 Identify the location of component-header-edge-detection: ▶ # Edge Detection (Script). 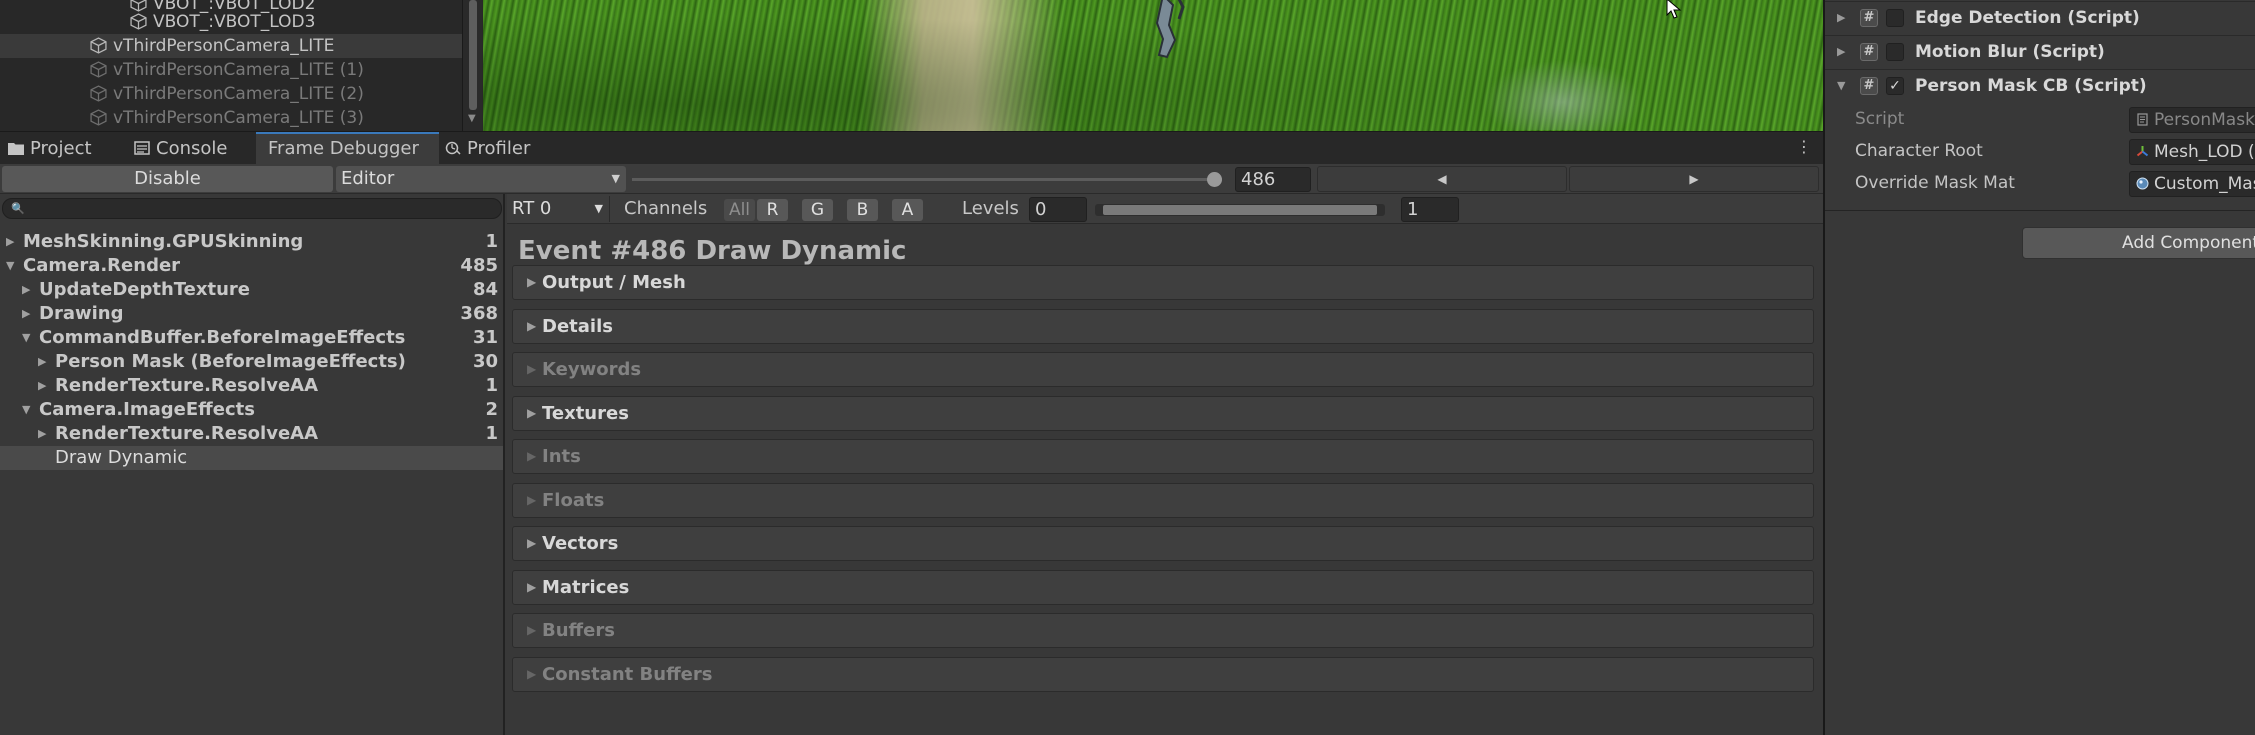
(2040, 17).